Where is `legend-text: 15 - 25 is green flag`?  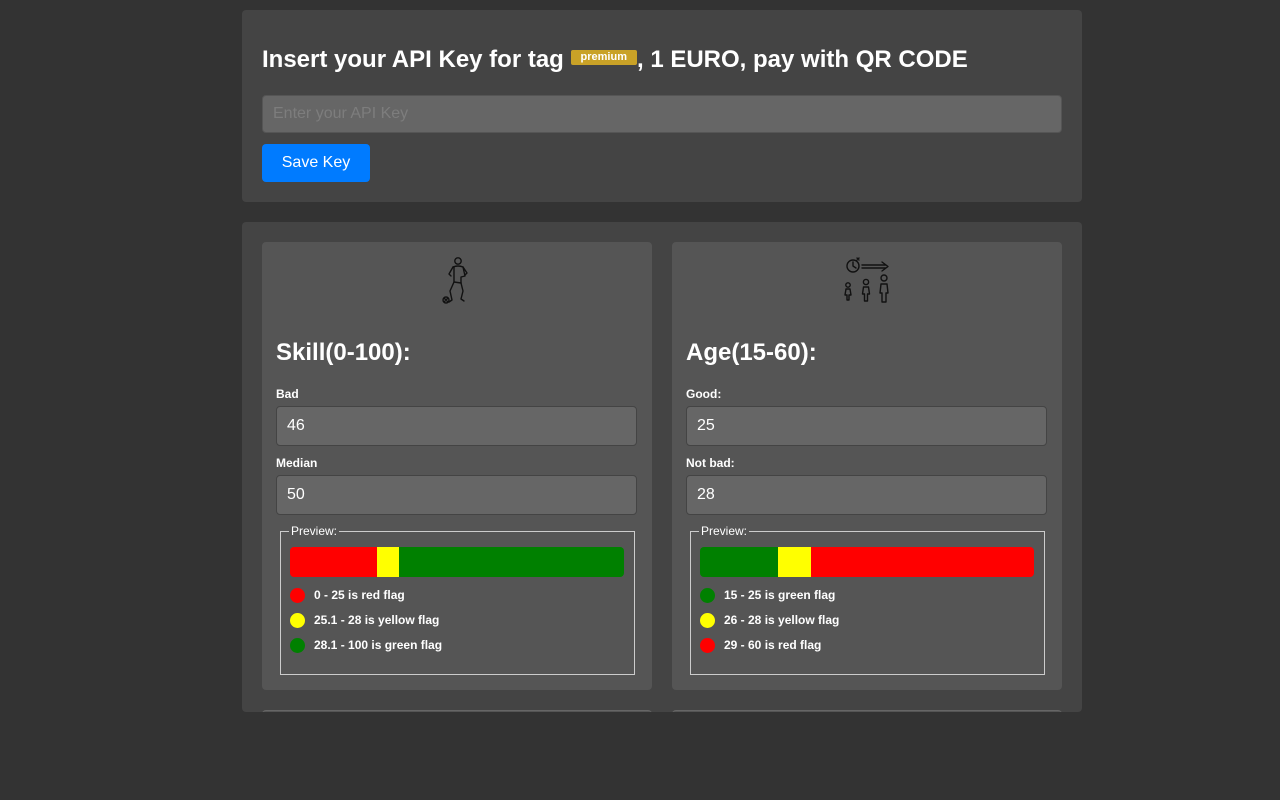 legend-text: 15 - 25 is green flag is located at coordinates (780, 595).